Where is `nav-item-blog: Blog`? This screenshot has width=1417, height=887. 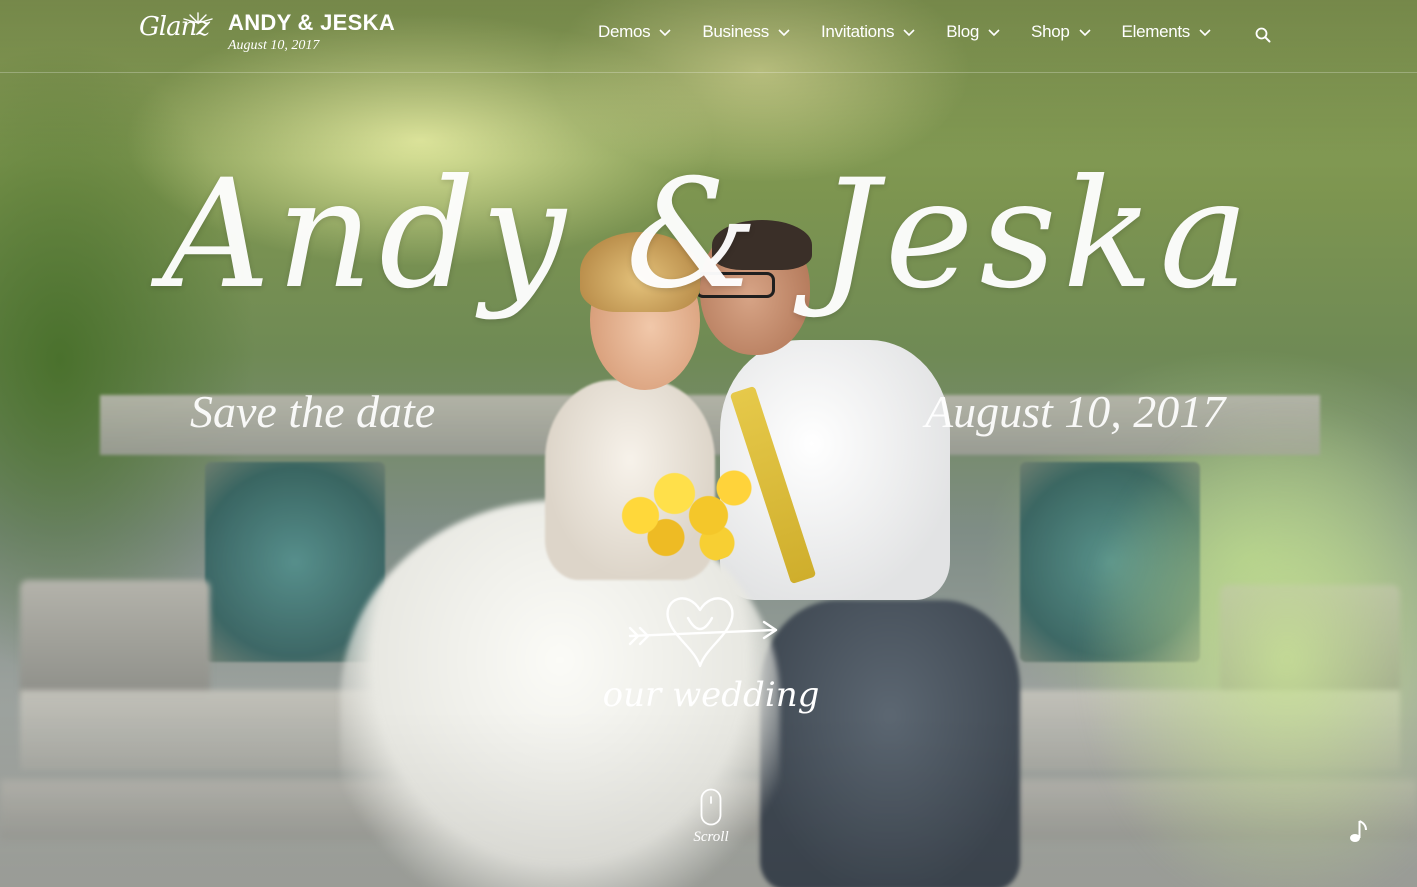 nav-item-blog: Blog is located at coordinates (973, 32).